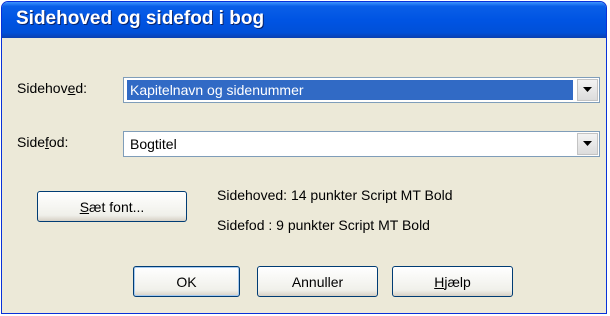 The width and height of the screenshot is (610, 316). I want to click on window-title: Sidehoved og sidefod i bog, so click(140, 18).